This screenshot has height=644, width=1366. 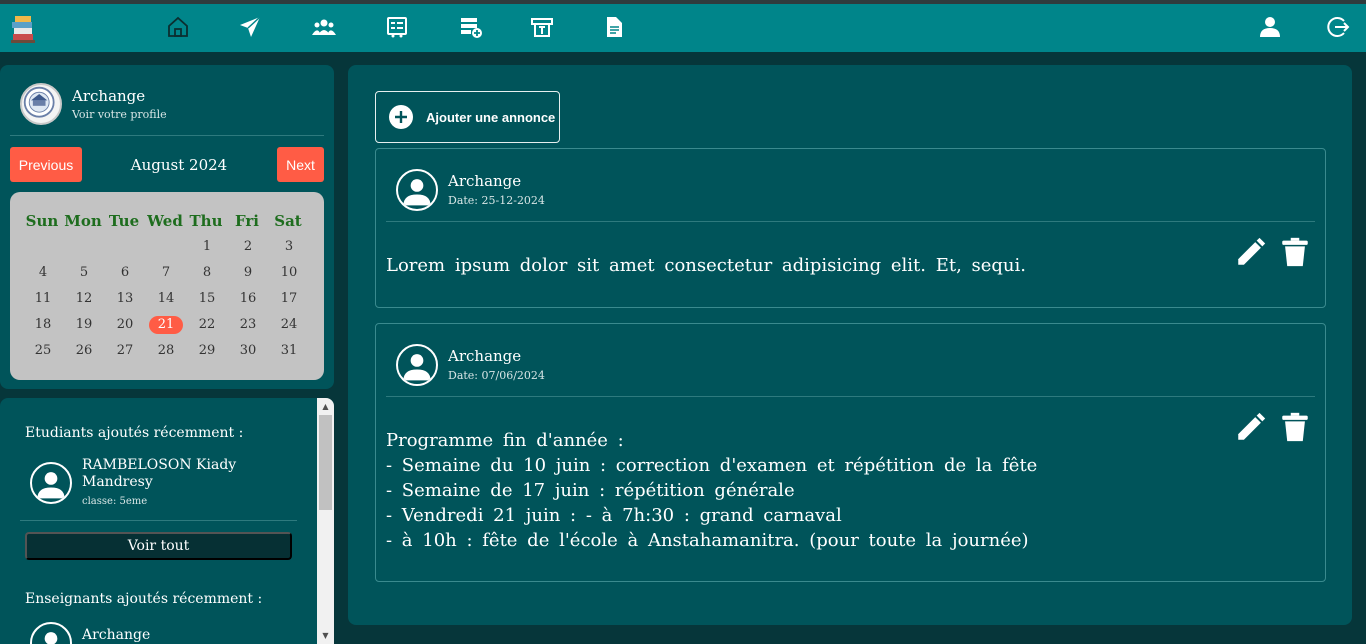 What do you see at coordinates (84, 325) in the screenshot?
I see `calendar-day: 19` at bounding box center [84, 325].